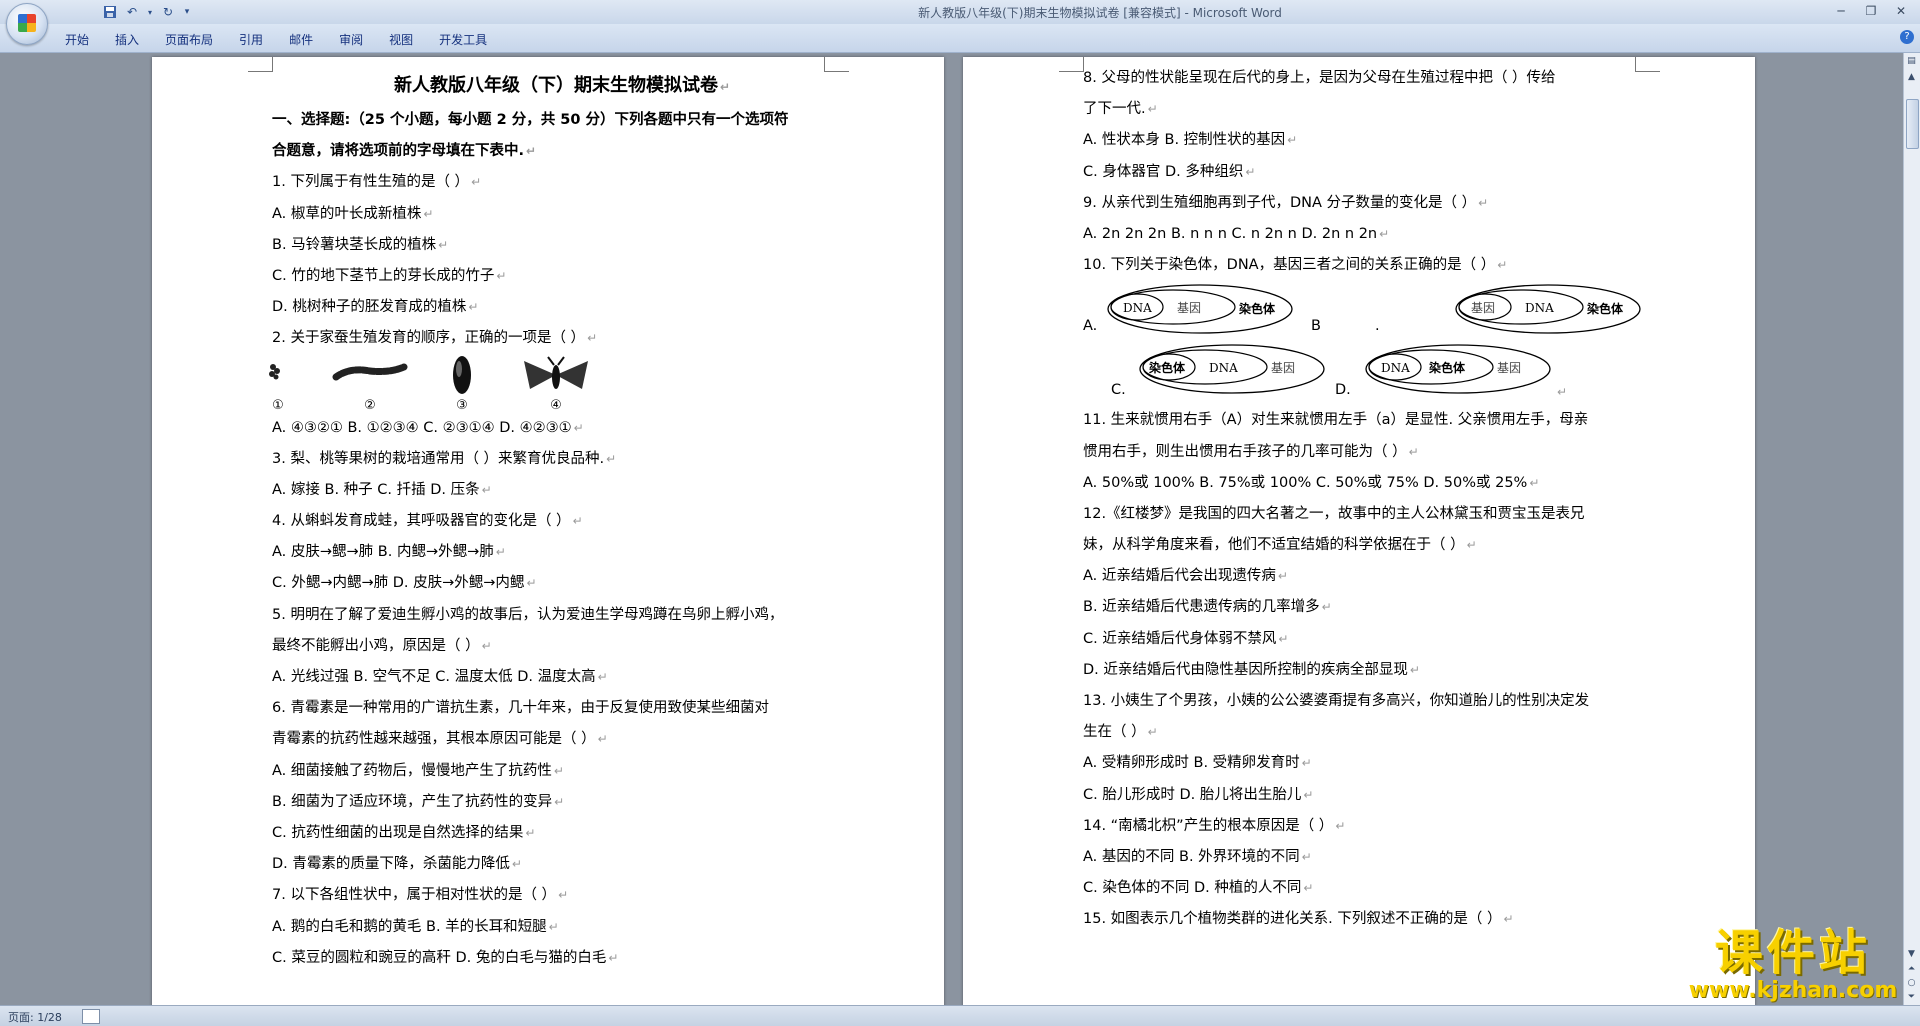 This screenshot has width=1920, height=1026. I want to click on watermark-logo-text: 课件站, so click(1792, 953).